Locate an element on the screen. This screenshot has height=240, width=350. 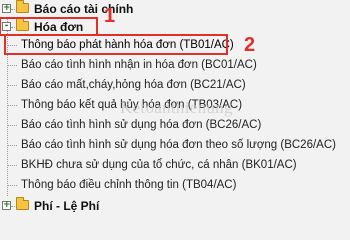
tree-item-label: Thông báo điều chỉnh thông tin (TB04/AC) is located at coordinates (129, 185).